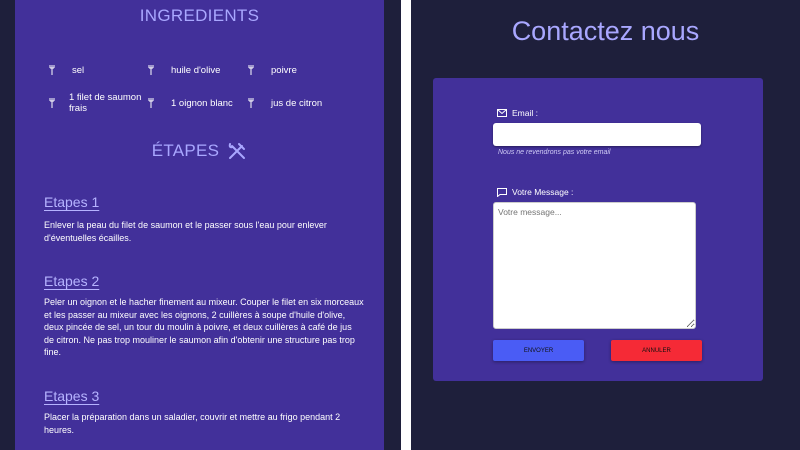  I want to click on ingredient-label: huile d'olive, so click(196, 70).